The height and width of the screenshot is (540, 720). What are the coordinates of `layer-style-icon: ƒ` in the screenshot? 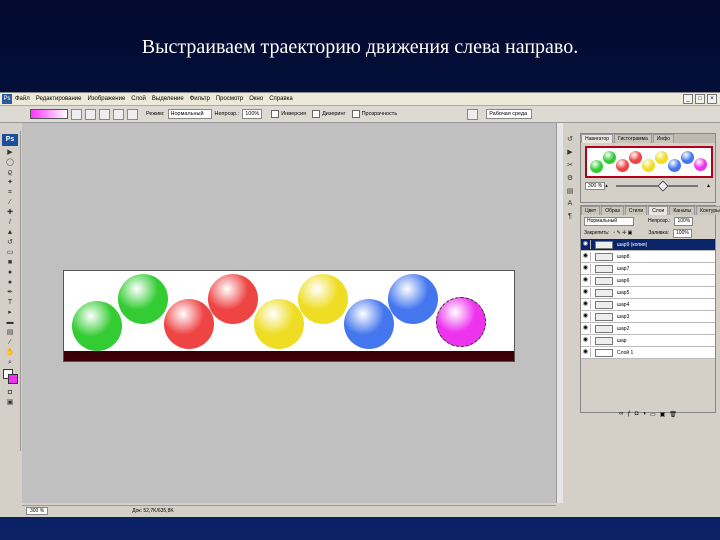 It's located at (628, 414).